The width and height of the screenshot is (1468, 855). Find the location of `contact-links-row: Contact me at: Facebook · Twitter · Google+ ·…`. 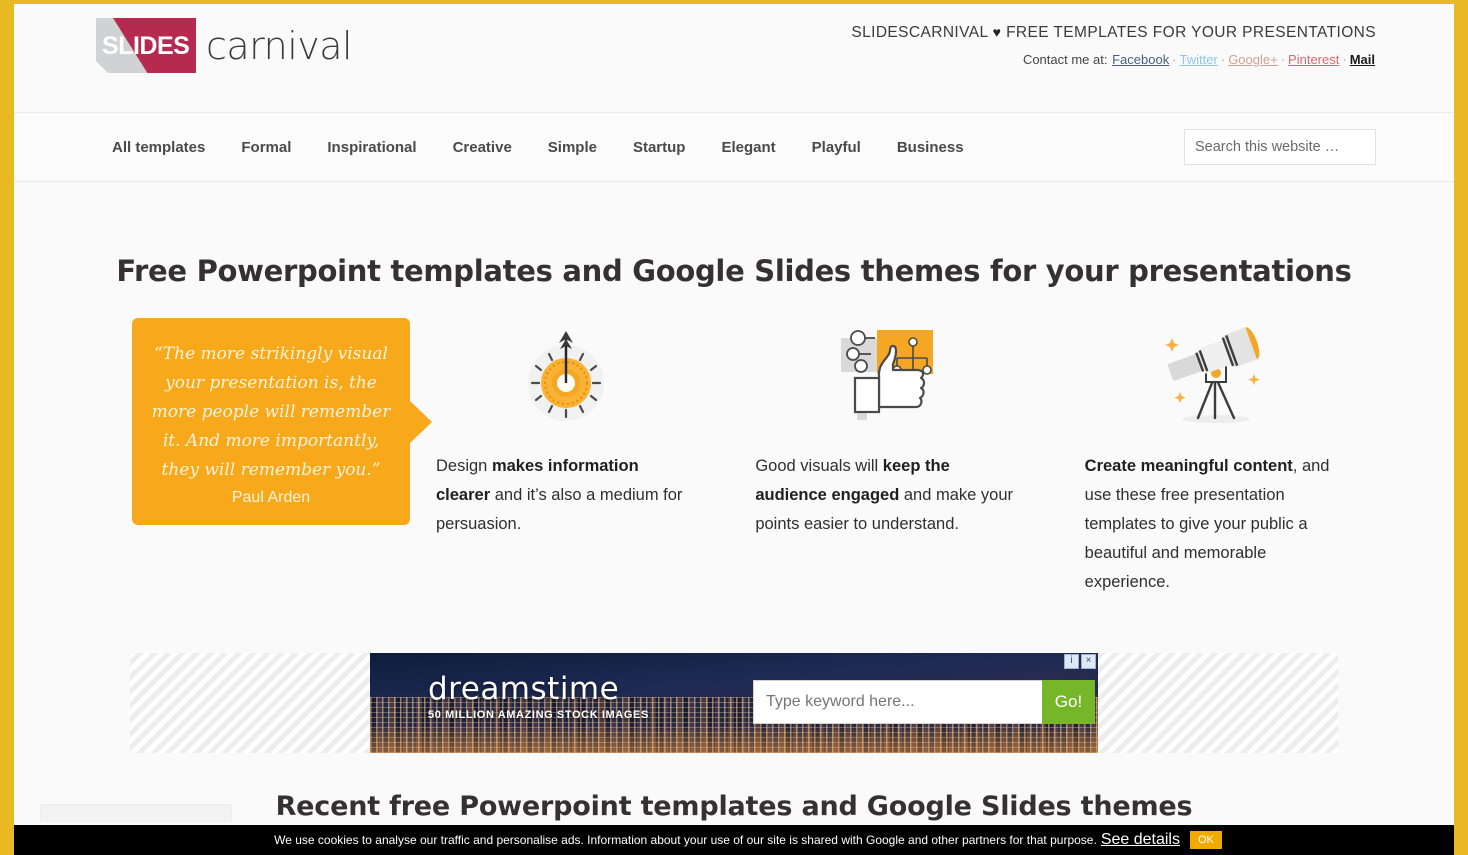

contact-links-row: Contact me at: Facebook · Twitter · Google+ ·… is located at coordinates (1113, 59).